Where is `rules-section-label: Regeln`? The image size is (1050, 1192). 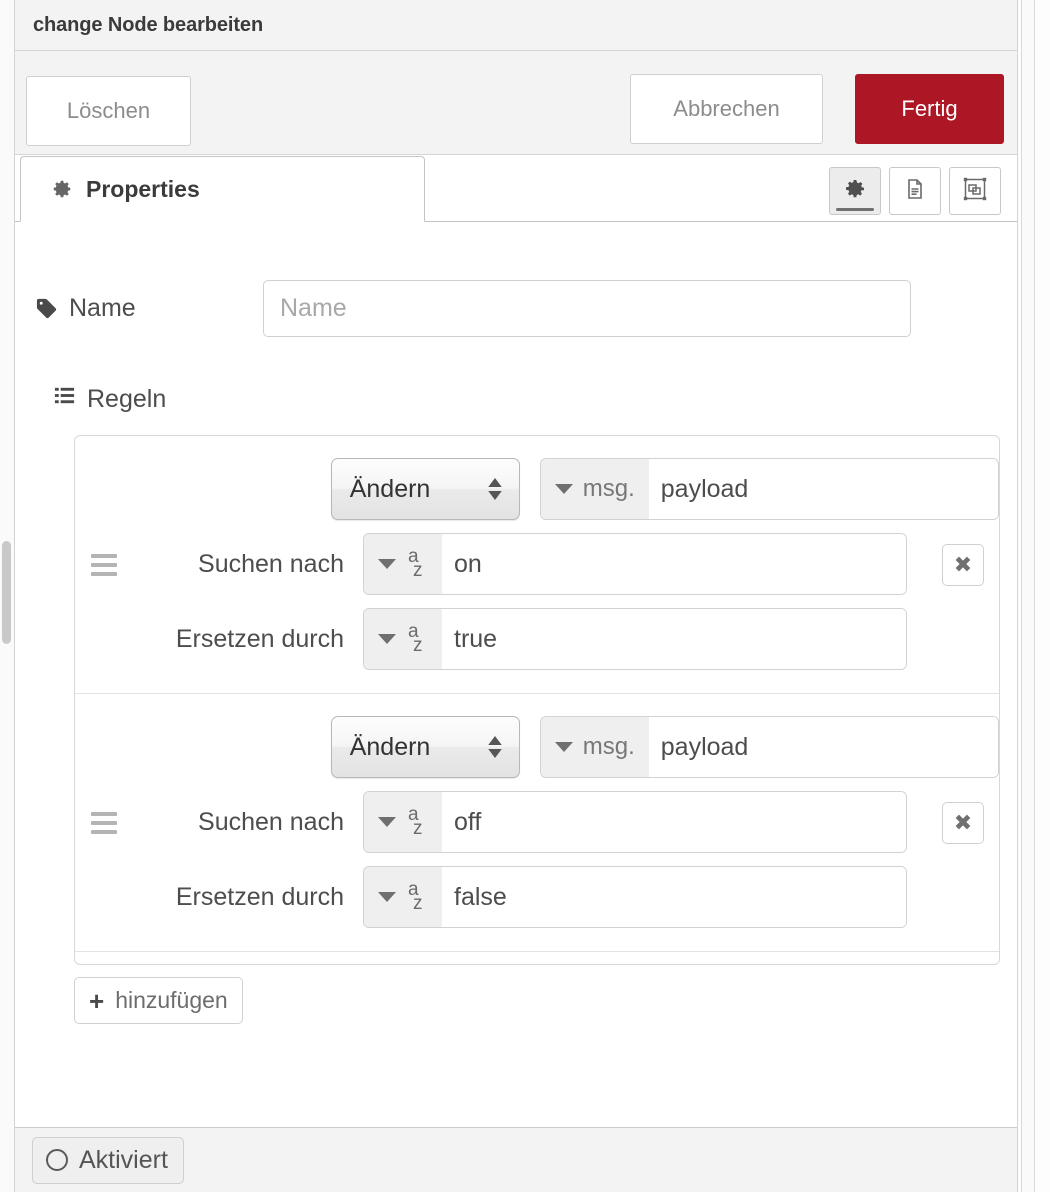
rules-section-label: Regeln is located at coordinates (525, 399).